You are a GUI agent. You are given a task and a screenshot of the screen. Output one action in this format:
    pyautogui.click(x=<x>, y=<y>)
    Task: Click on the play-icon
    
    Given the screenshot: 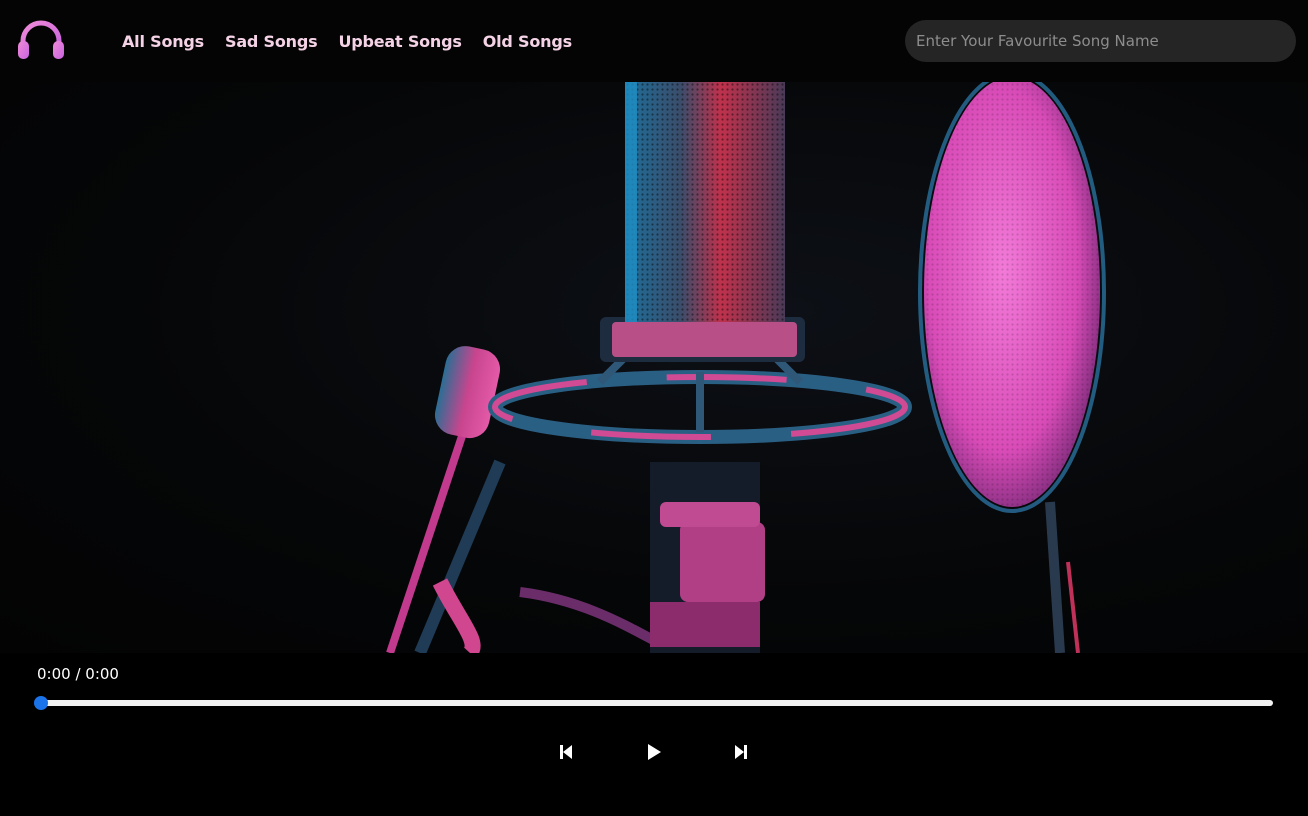 What is the action you would take?
    pyautogui.click(x=654, y=752)
    